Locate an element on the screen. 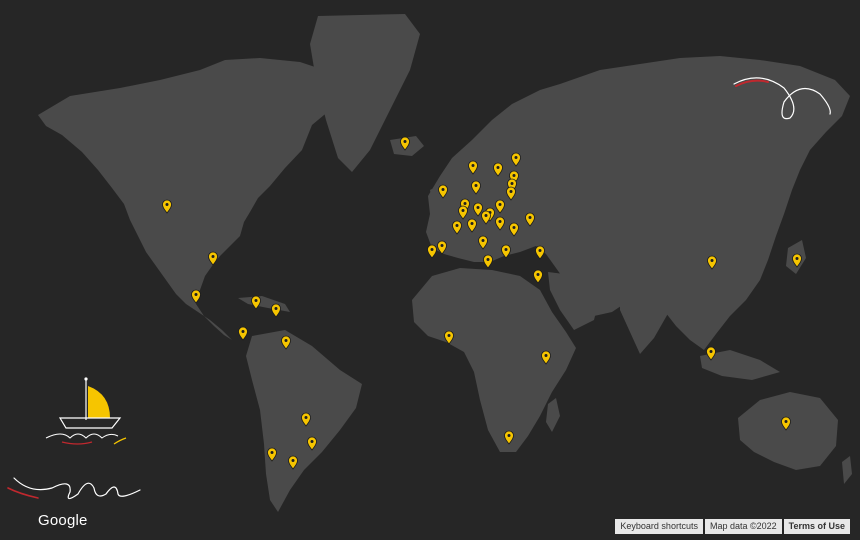 The width and height of the screenshot is (860, 540). sailboat-hull is located at coordinates (90, 423).